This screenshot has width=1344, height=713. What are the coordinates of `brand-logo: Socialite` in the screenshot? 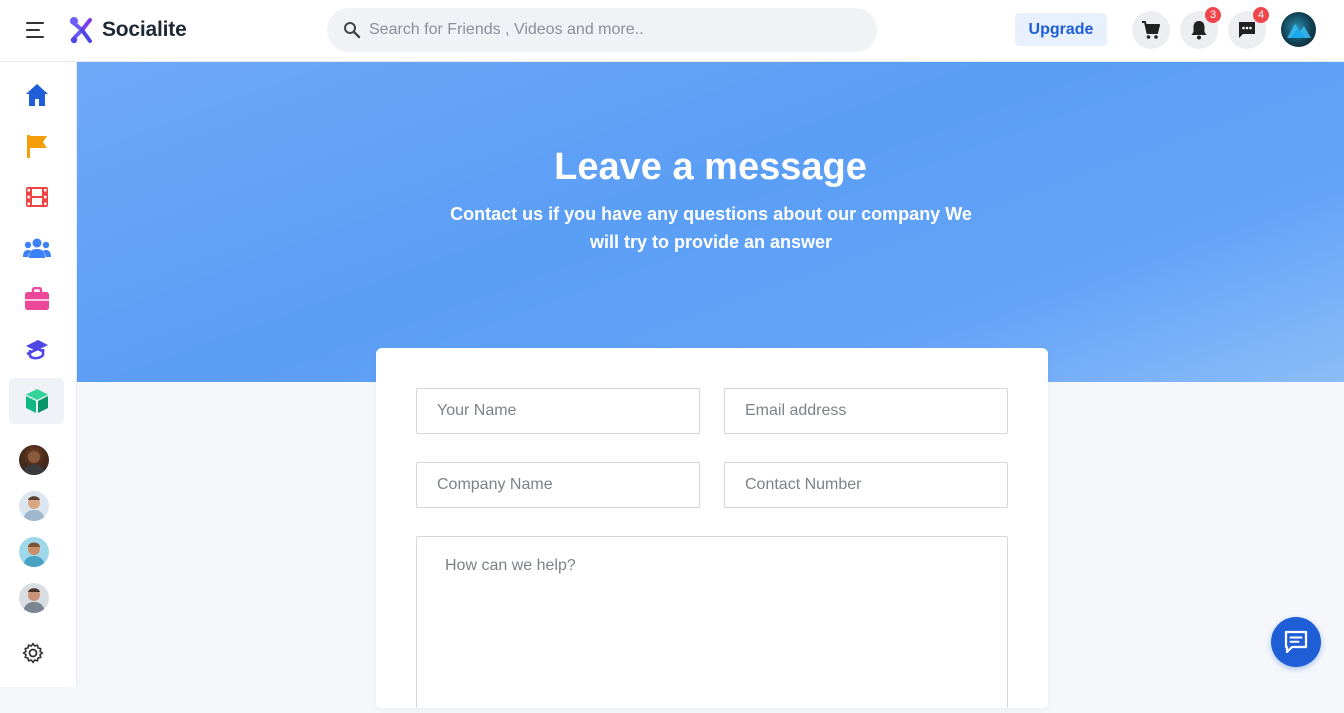 It's located at (127, 30).